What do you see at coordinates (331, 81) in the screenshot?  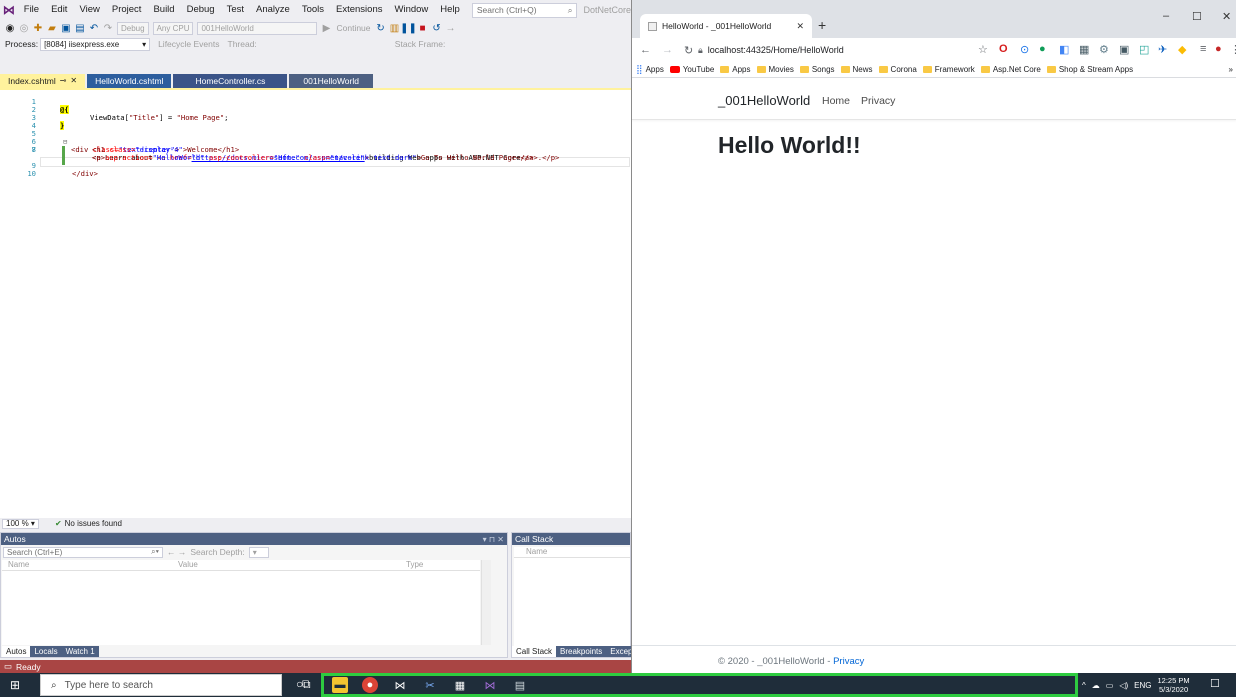 I see `tab-001helloworld: 001HelloWorld` at bounding box center [331, 81].